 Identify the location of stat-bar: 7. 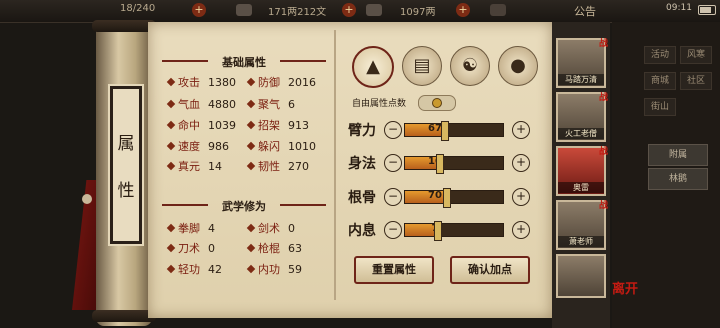
(454, 231).